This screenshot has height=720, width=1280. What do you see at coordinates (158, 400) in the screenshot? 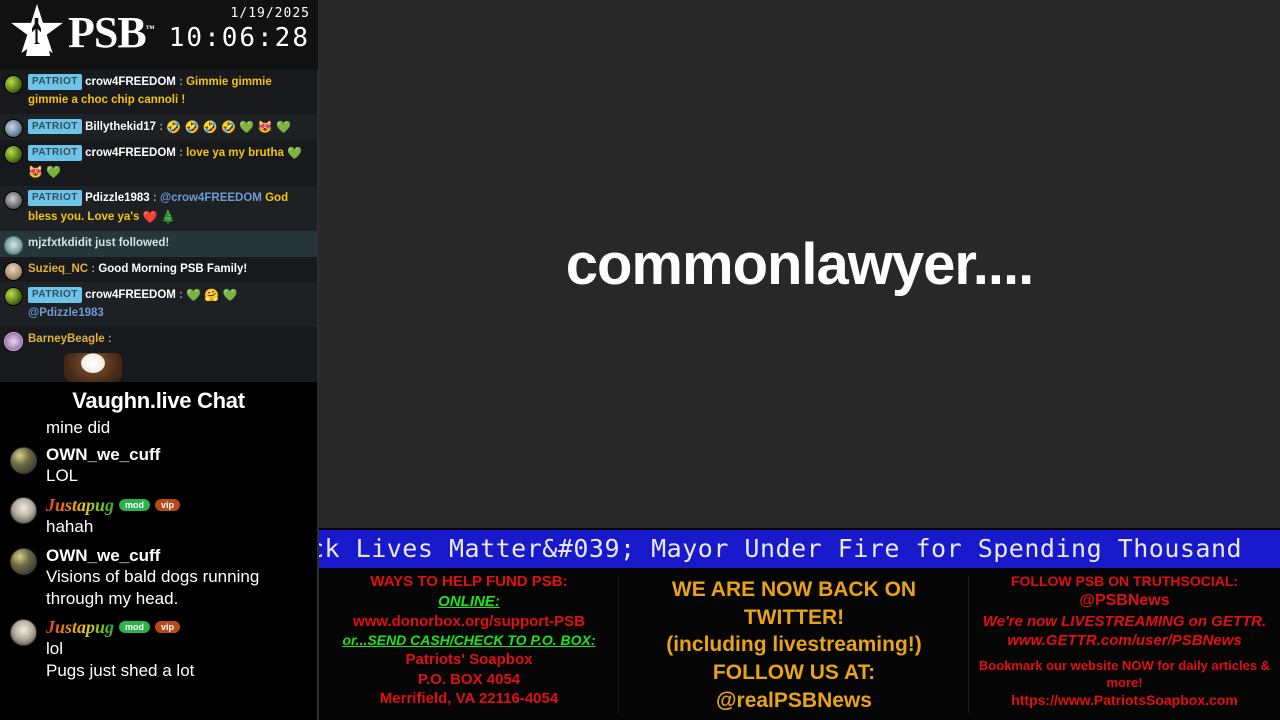
I see `vaughn-chat-title: Vaughn.live Chat` at bounding box center [158, 400].